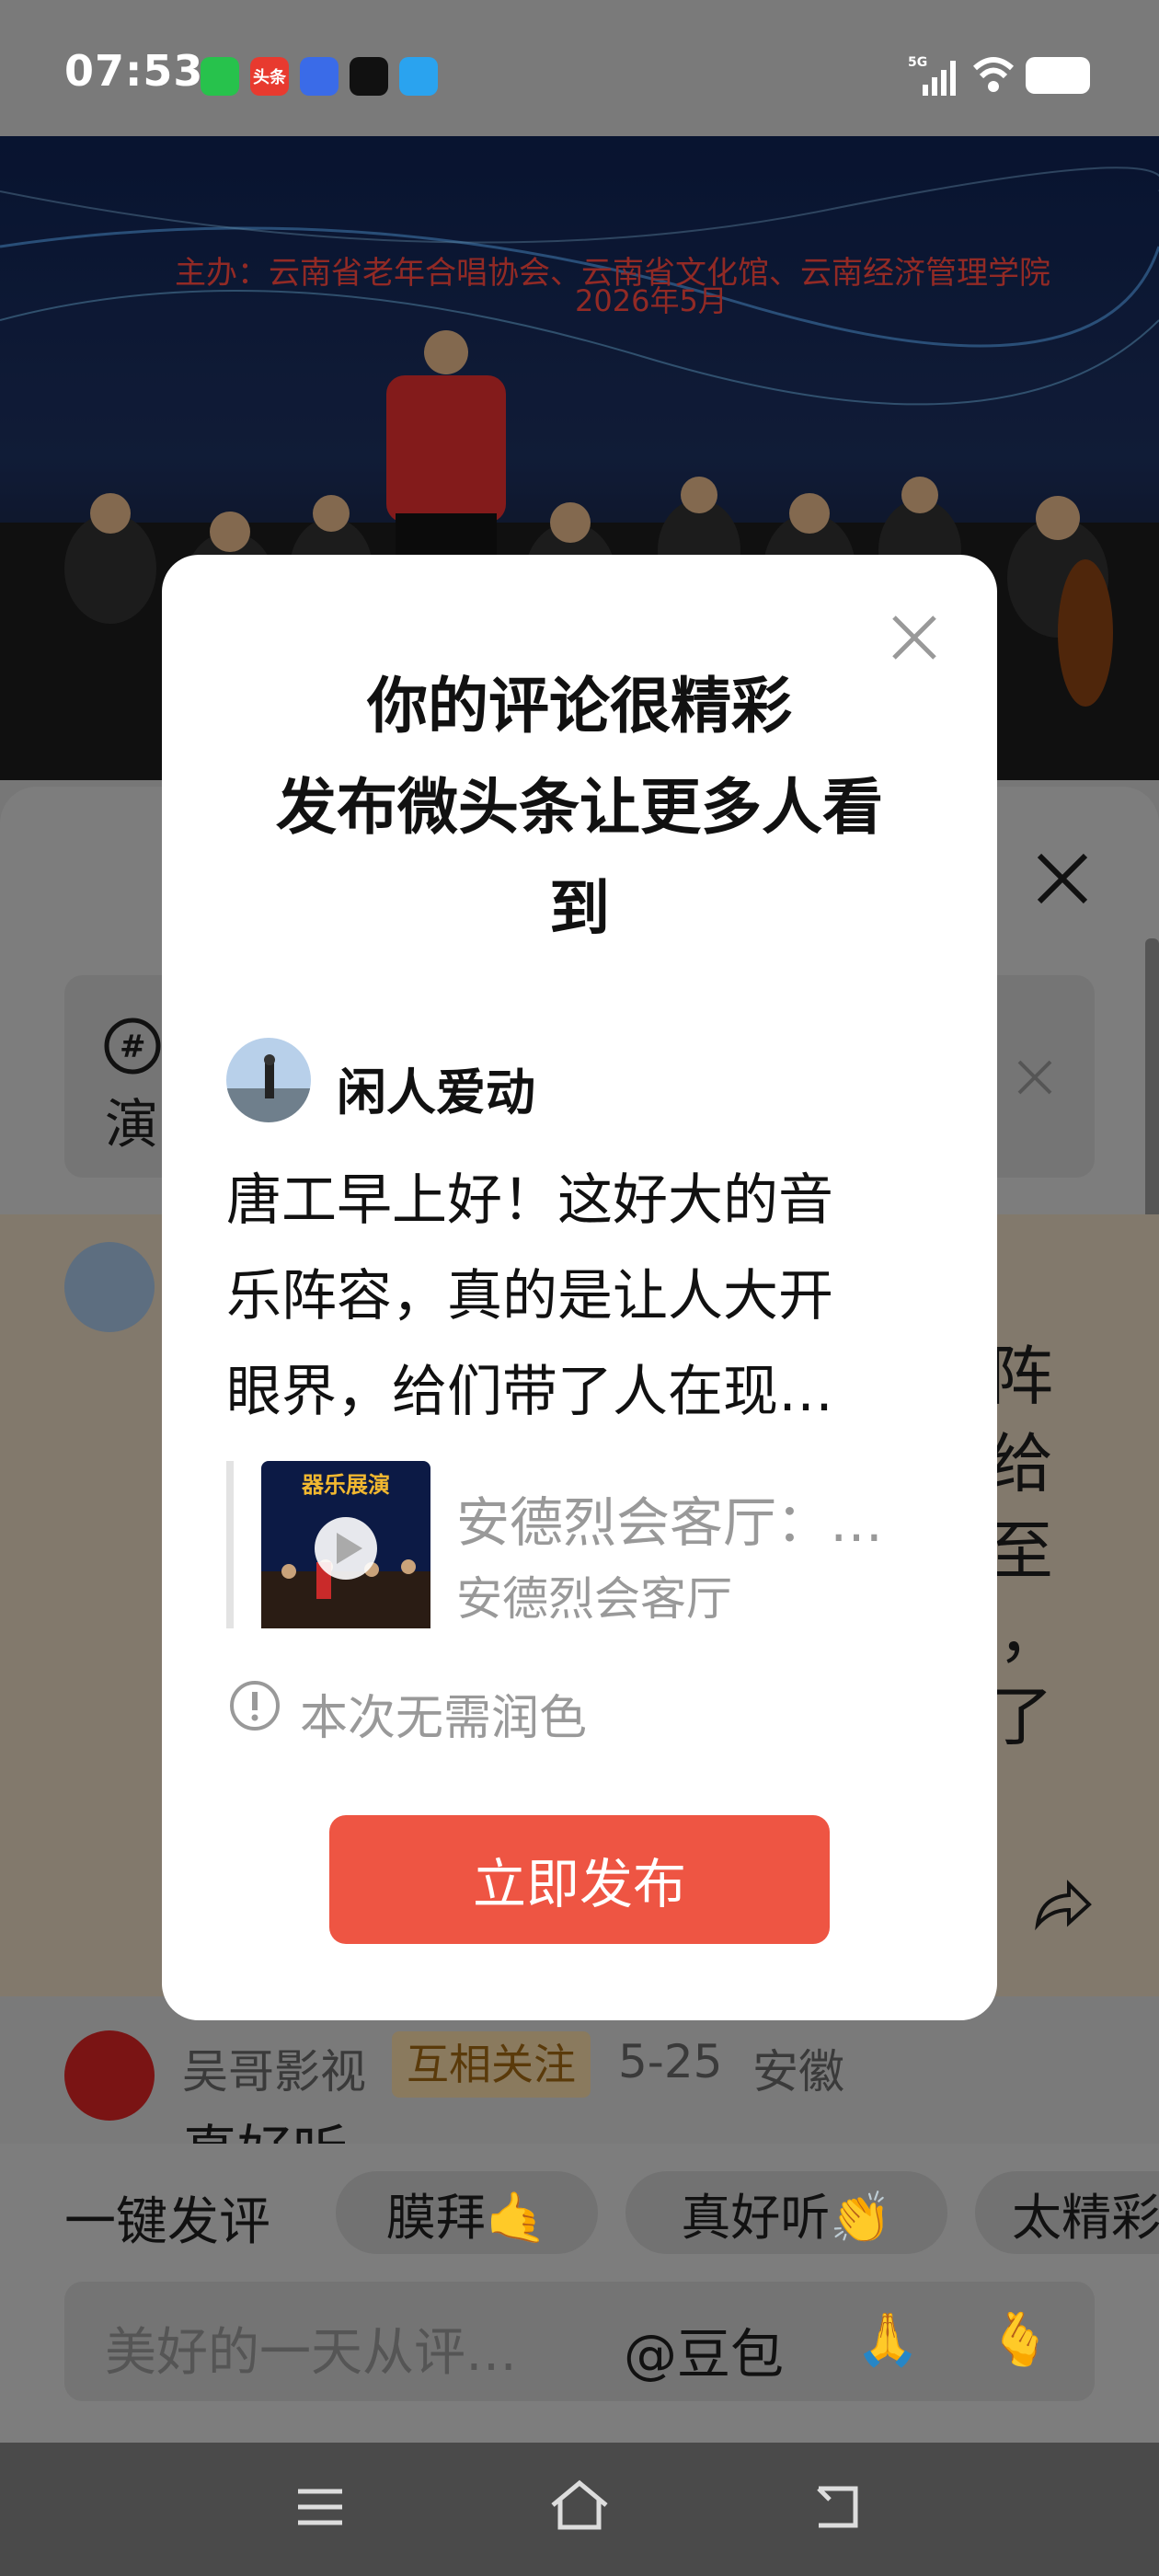  I want to click on toutiao-icon: 头条, so click(269, 76).